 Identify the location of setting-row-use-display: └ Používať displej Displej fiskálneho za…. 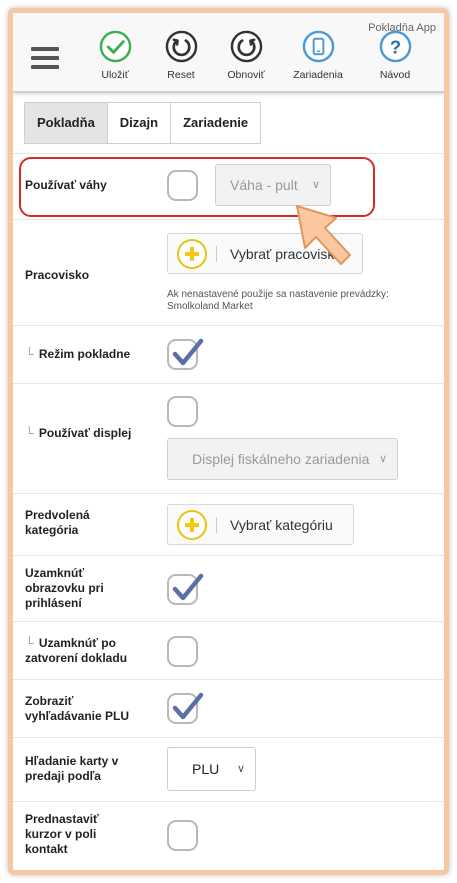
(228, 438).